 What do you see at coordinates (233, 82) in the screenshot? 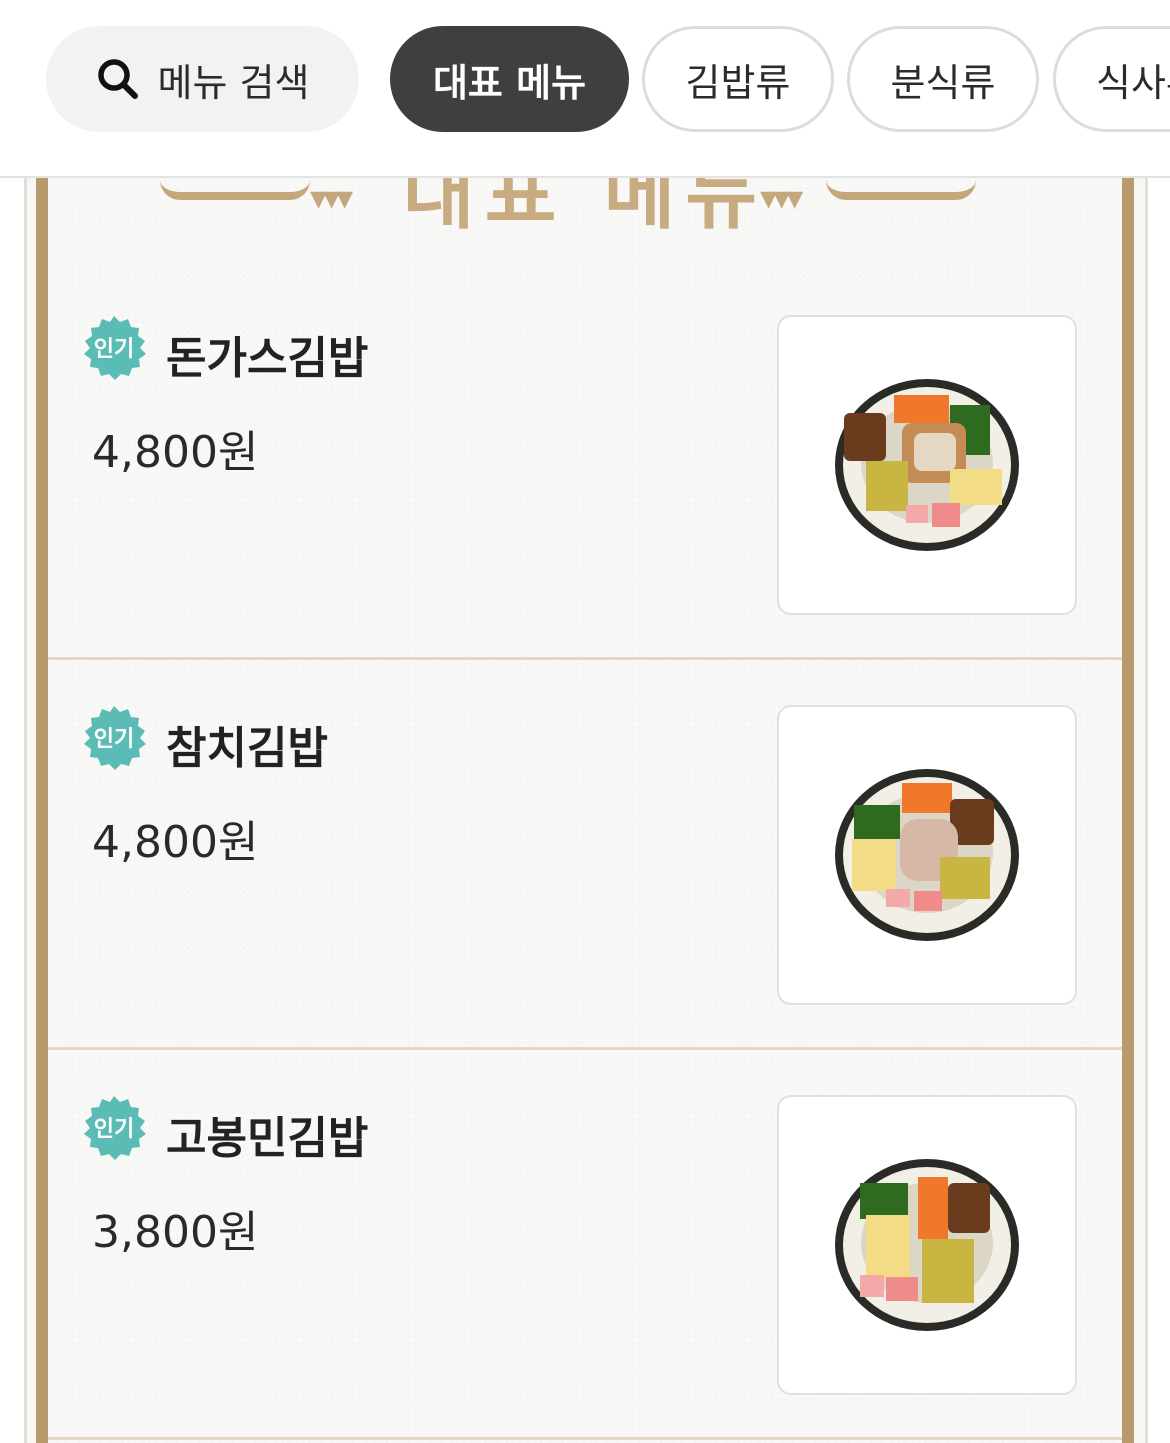
I see `search-label: 메뉴 검색` at bounding box center [233, 82].